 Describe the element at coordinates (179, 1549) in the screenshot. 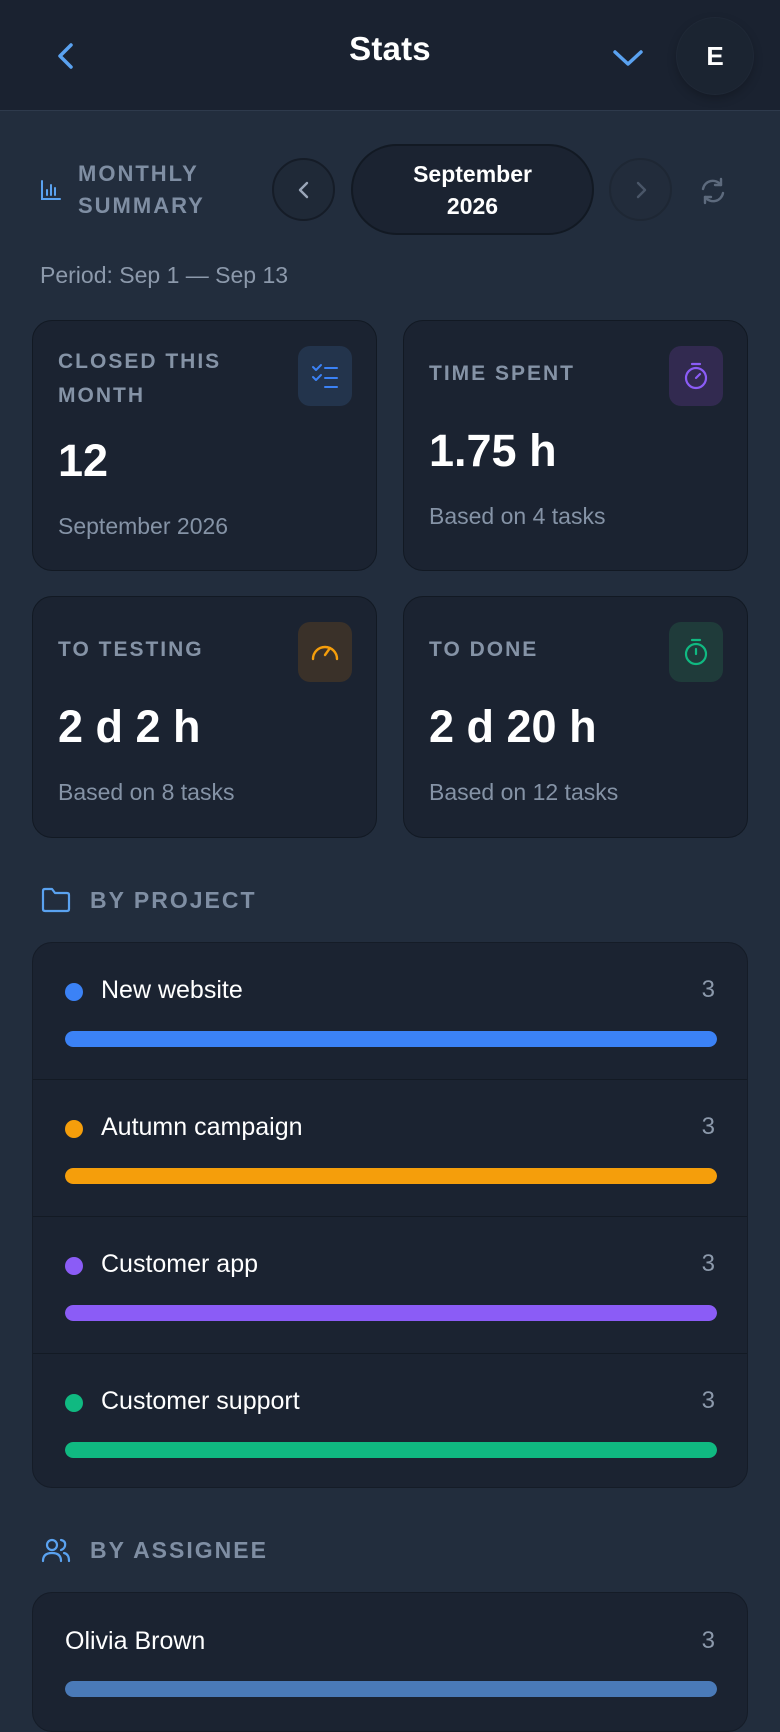

I see `by-assignee-label: BY ASSIGNEE` at that location.